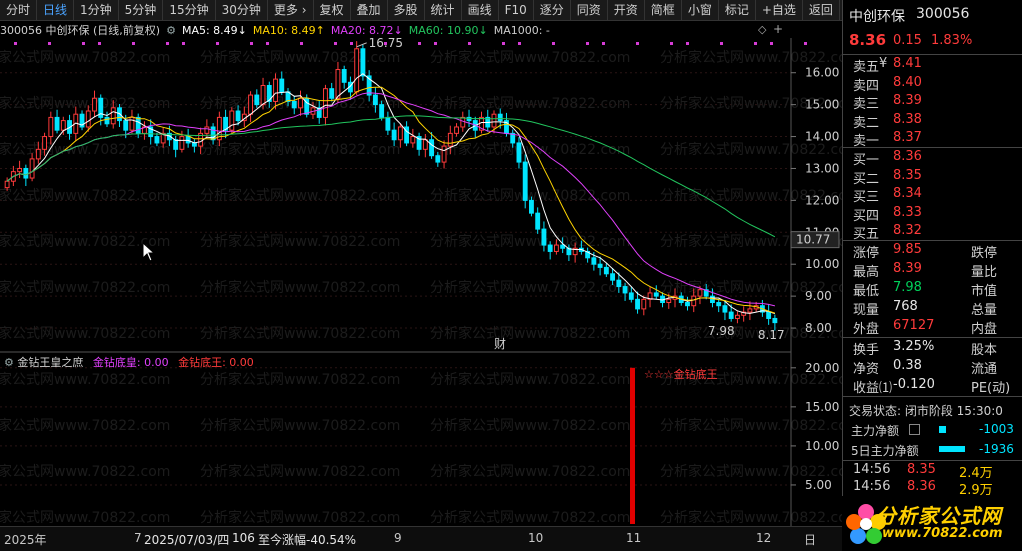 This screenshot has width=1022, height=551. What do you see at coordinates (822, 200) in the screenshot?
I see `price-tick-label: 12.00` at bounding box center [822, 200].